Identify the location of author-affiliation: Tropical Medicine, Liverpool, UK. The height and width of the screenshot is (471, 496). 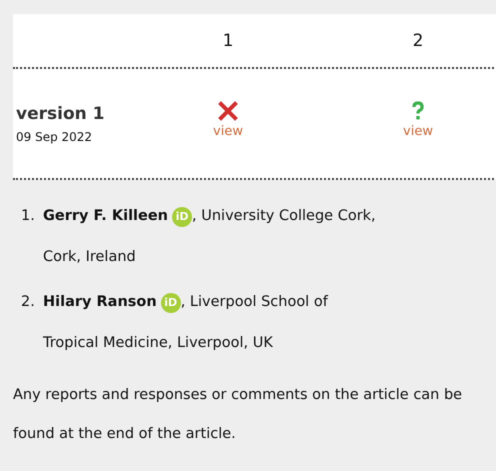
(158, 343).